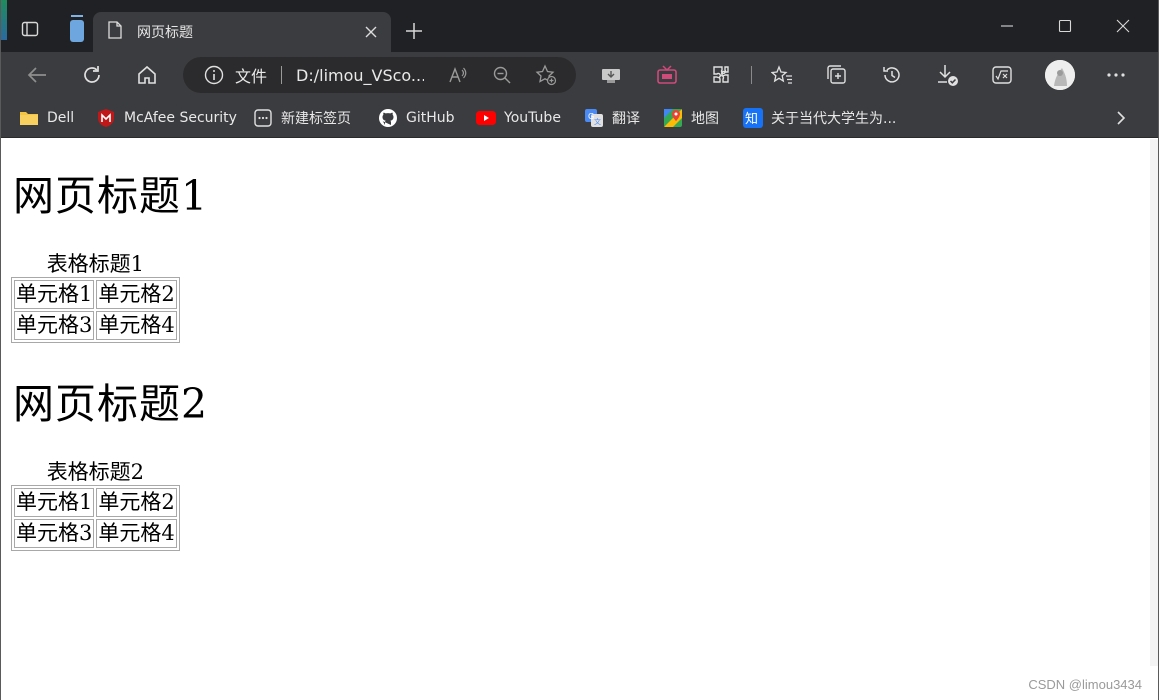  What do you see at coordinates (612, 118) in the screenshot?
I see `bookmark-translate: G文 翻译` at bounding box center [612, 118].